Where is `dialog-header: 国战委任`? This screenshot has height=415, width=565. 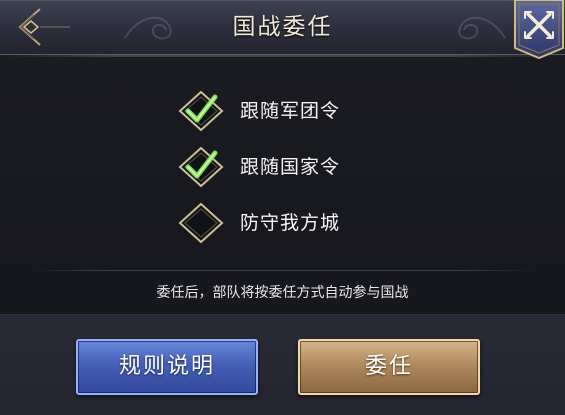
dialog-header: 国战委任 is located at coordinates (282, 28).